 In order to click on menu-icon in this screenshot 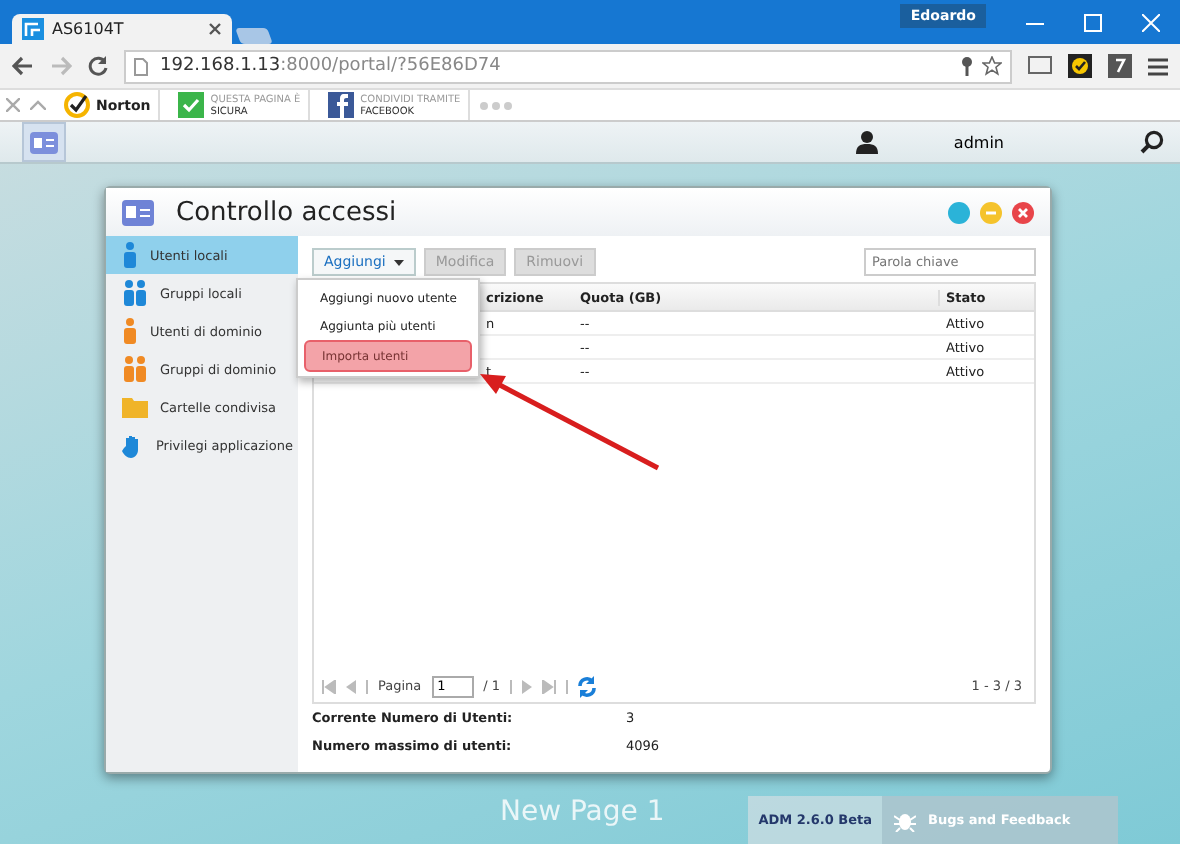, I will do `click(1158, 66)`.